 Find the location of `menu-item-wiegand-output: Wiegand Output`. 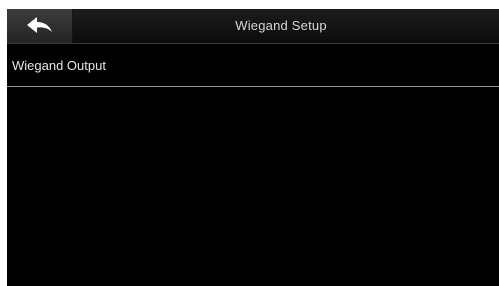

menu-item-wiegand-output: Wiegand Output is located at coordinates (253, 65).